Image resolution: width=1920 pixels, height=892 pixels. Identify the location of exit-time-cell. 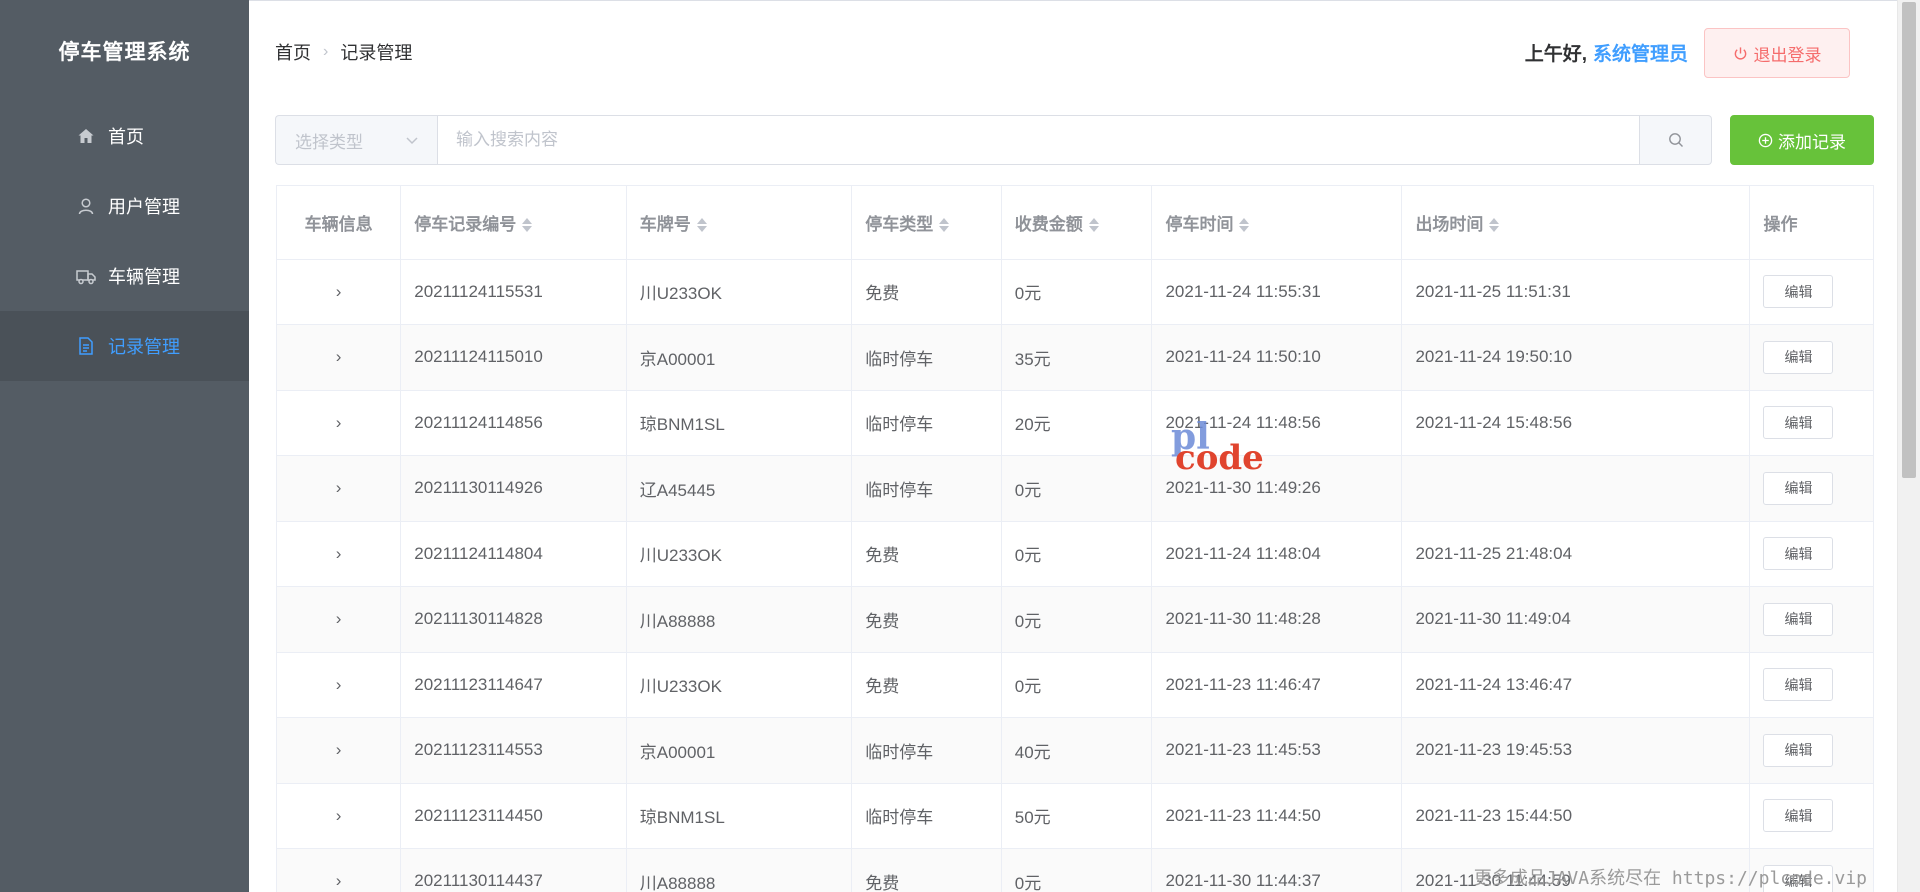
(1576, 488).